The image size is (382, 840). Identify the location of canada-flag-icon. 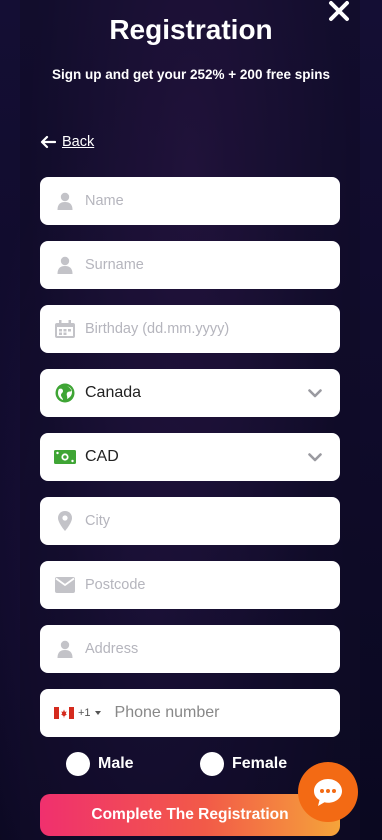
(64, 713).